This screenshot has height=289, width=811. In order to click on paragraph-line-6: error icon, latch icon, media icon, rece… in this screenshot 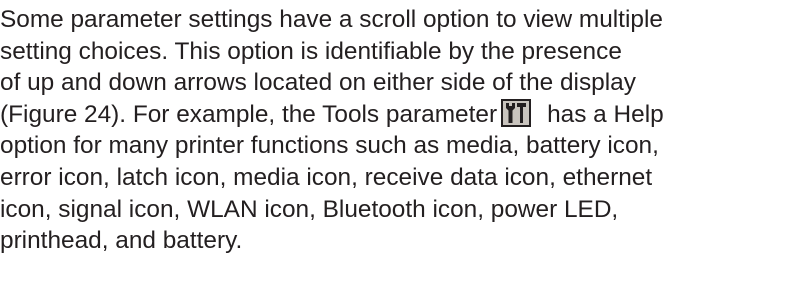, I will do `click(326, 177)`.